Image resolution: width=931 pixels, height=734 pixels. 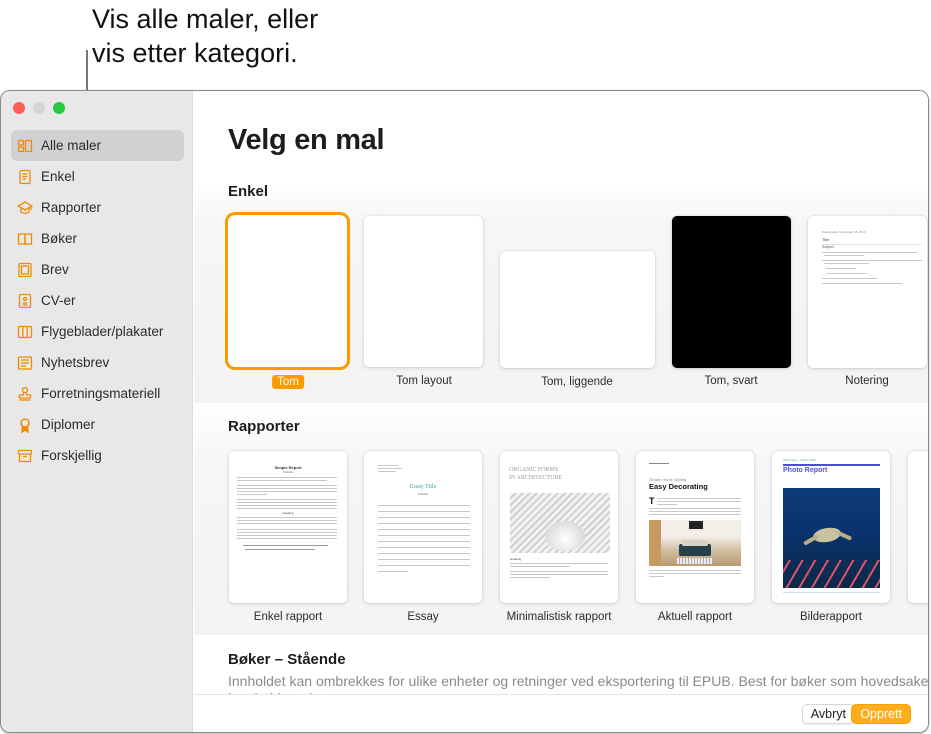 What do you see at coordinates (25, 239) in the screenshot?
I see `book-icon` at bounding box center [25, 239].